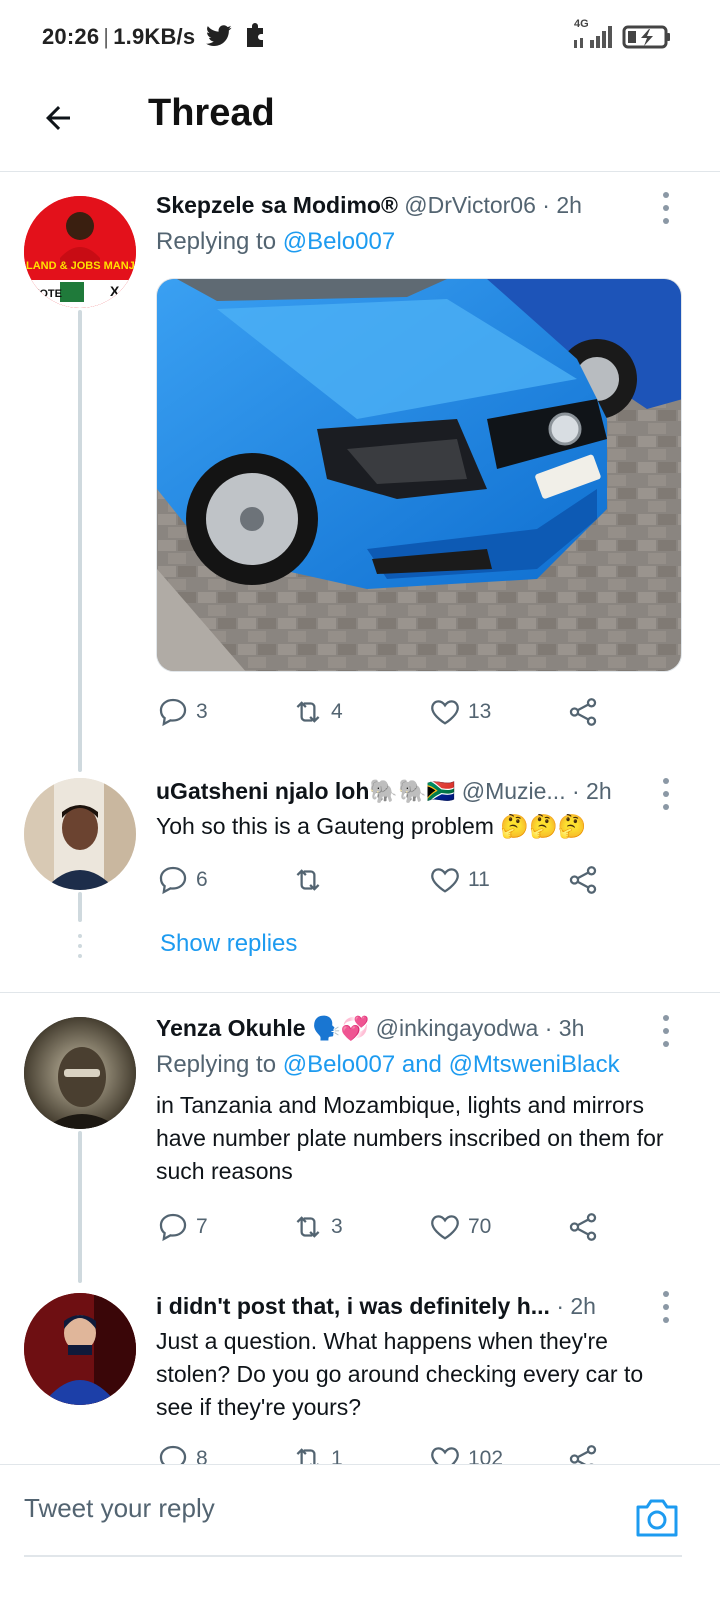 This screenshot has height=1600, width=720. I want to click on reply-input: Tweet your reply, so click(324, 1518).